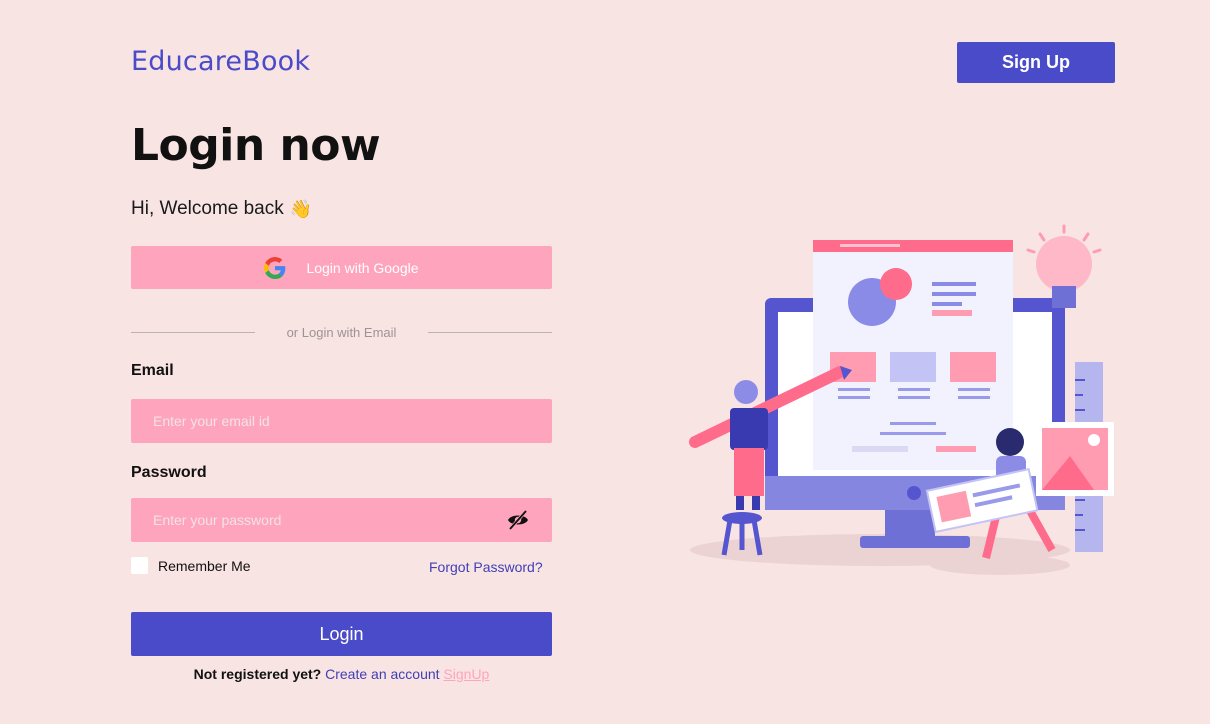  I want to click on divider-text: or Login with Email, so click(341, 332).